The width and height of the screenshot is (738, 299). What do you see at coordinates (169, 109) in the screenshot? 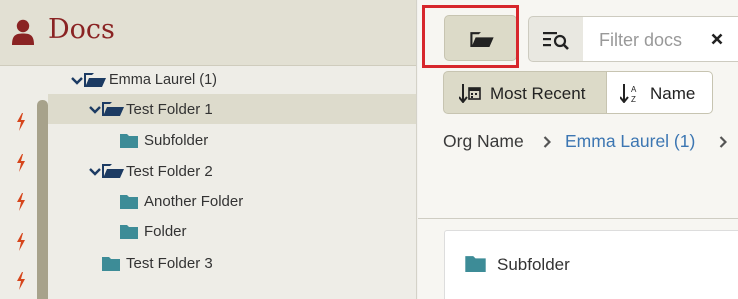
I see `tree-item-label: Test Folder 1` at bounding box center [169, 109].